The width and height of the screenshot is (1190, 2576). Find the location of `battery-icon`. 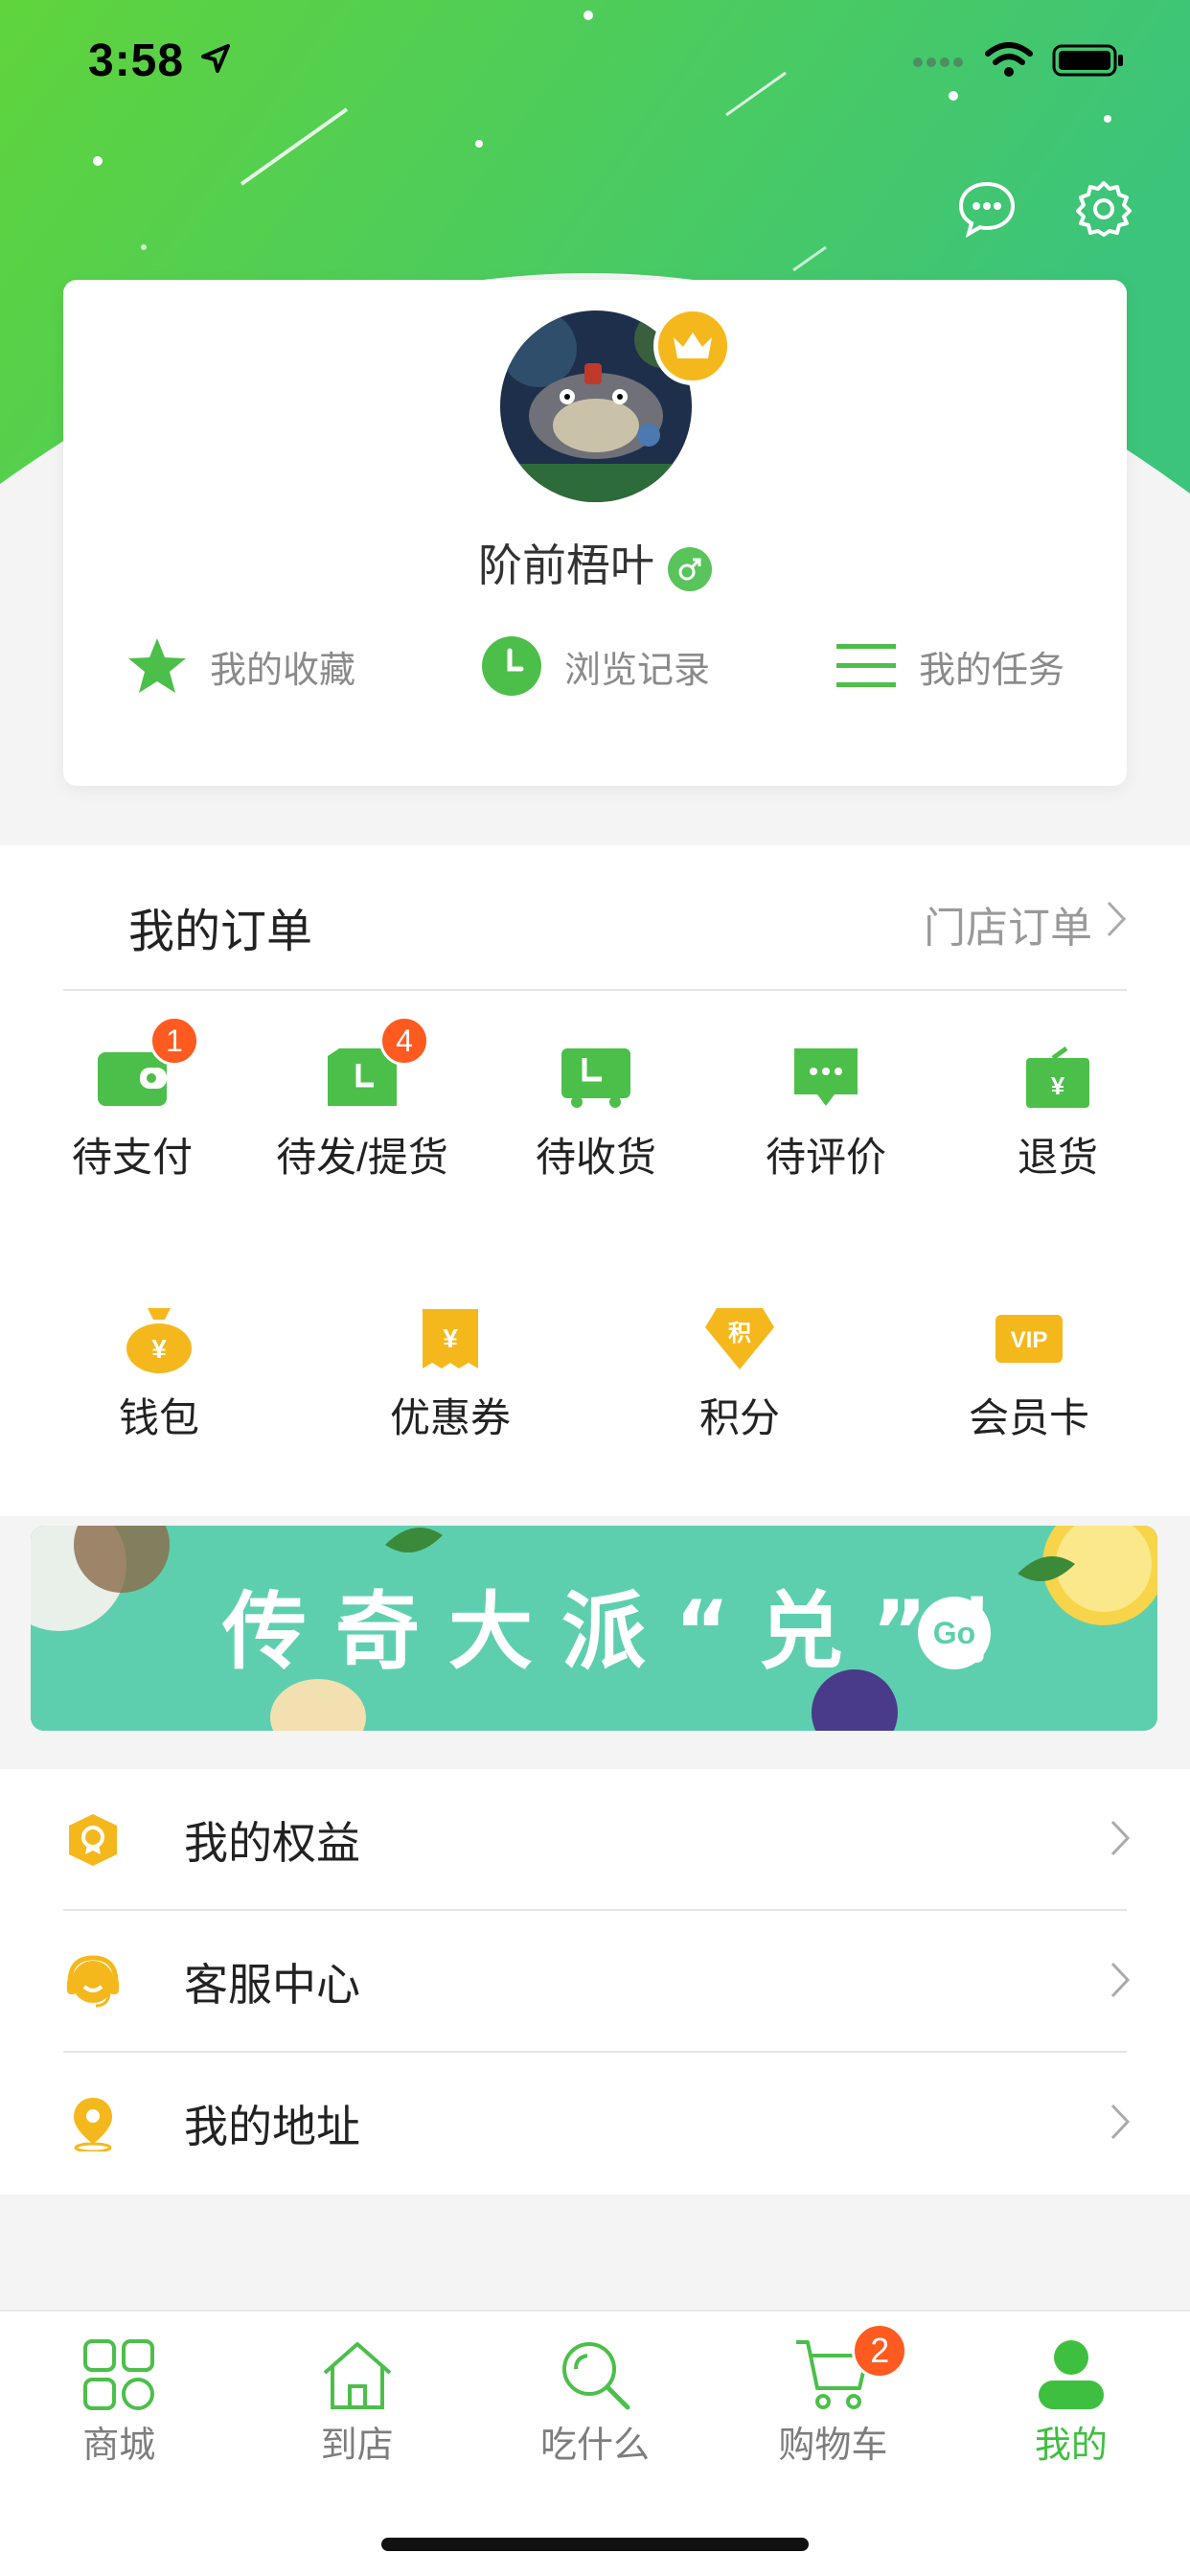

battery-icon is located at coordinates (1089, 63).